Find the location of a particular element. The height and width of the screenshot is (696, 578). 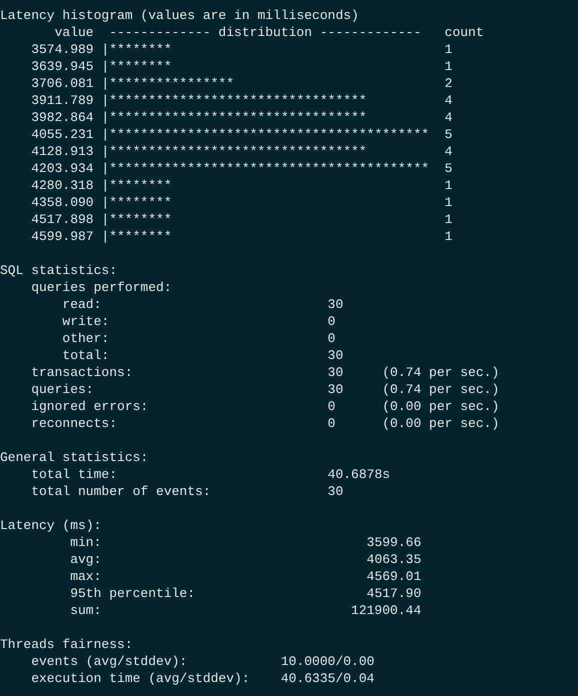

stat-label: read: is located at coordinates (82, 304).